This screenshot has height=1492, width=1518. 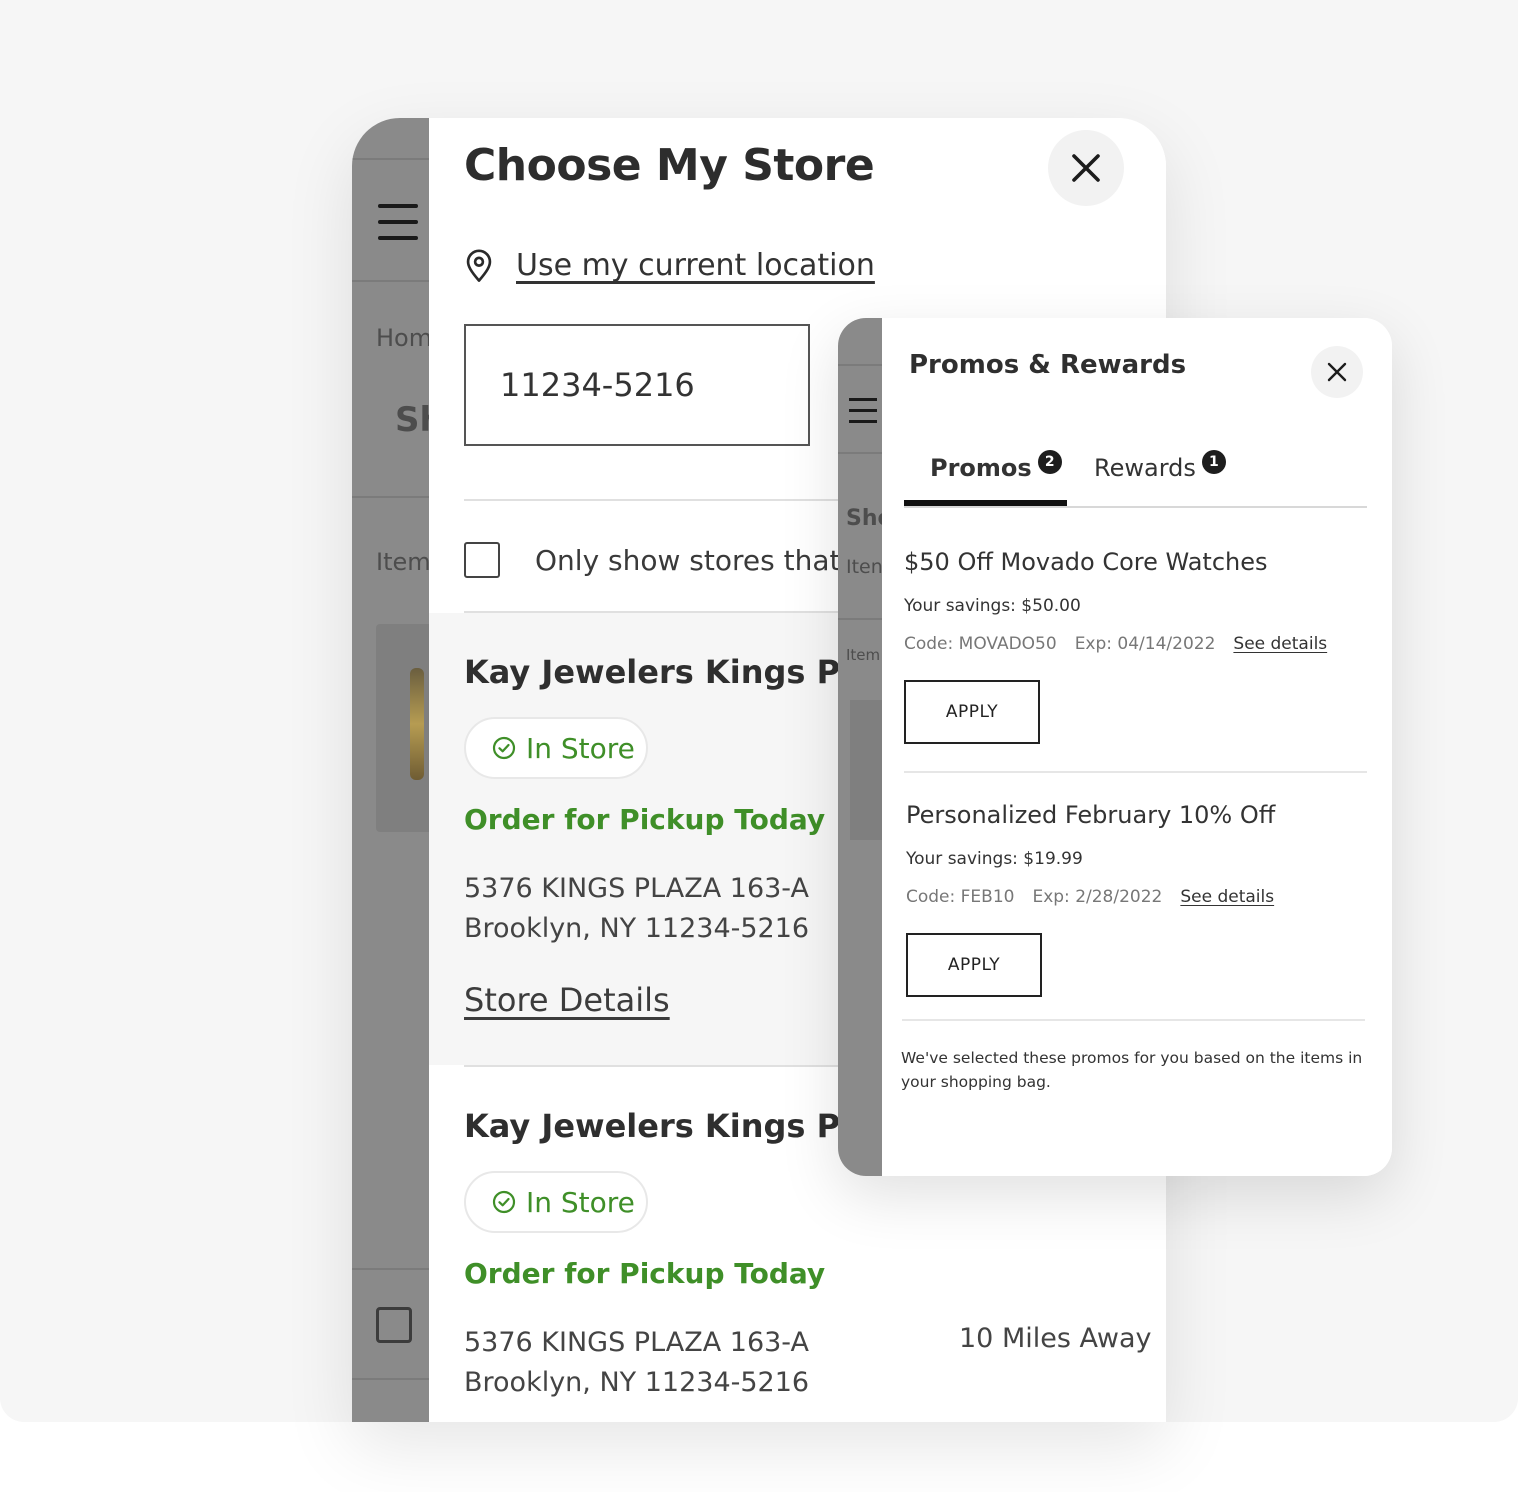 What do you see at coordinates (1213, 462) in the screenshot?
I see `tab-count-badge: 1` at bounding box center [1213, 462].